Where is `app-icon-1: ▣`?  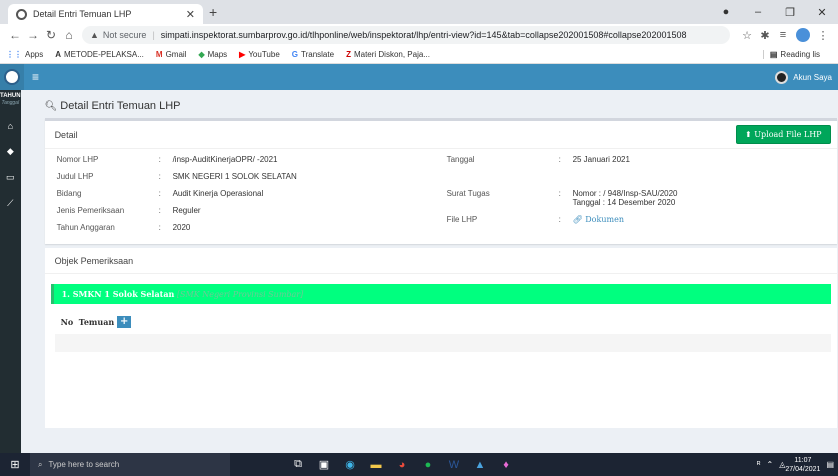
app-icon-1: ▣ is located at coordinates (324, 464).